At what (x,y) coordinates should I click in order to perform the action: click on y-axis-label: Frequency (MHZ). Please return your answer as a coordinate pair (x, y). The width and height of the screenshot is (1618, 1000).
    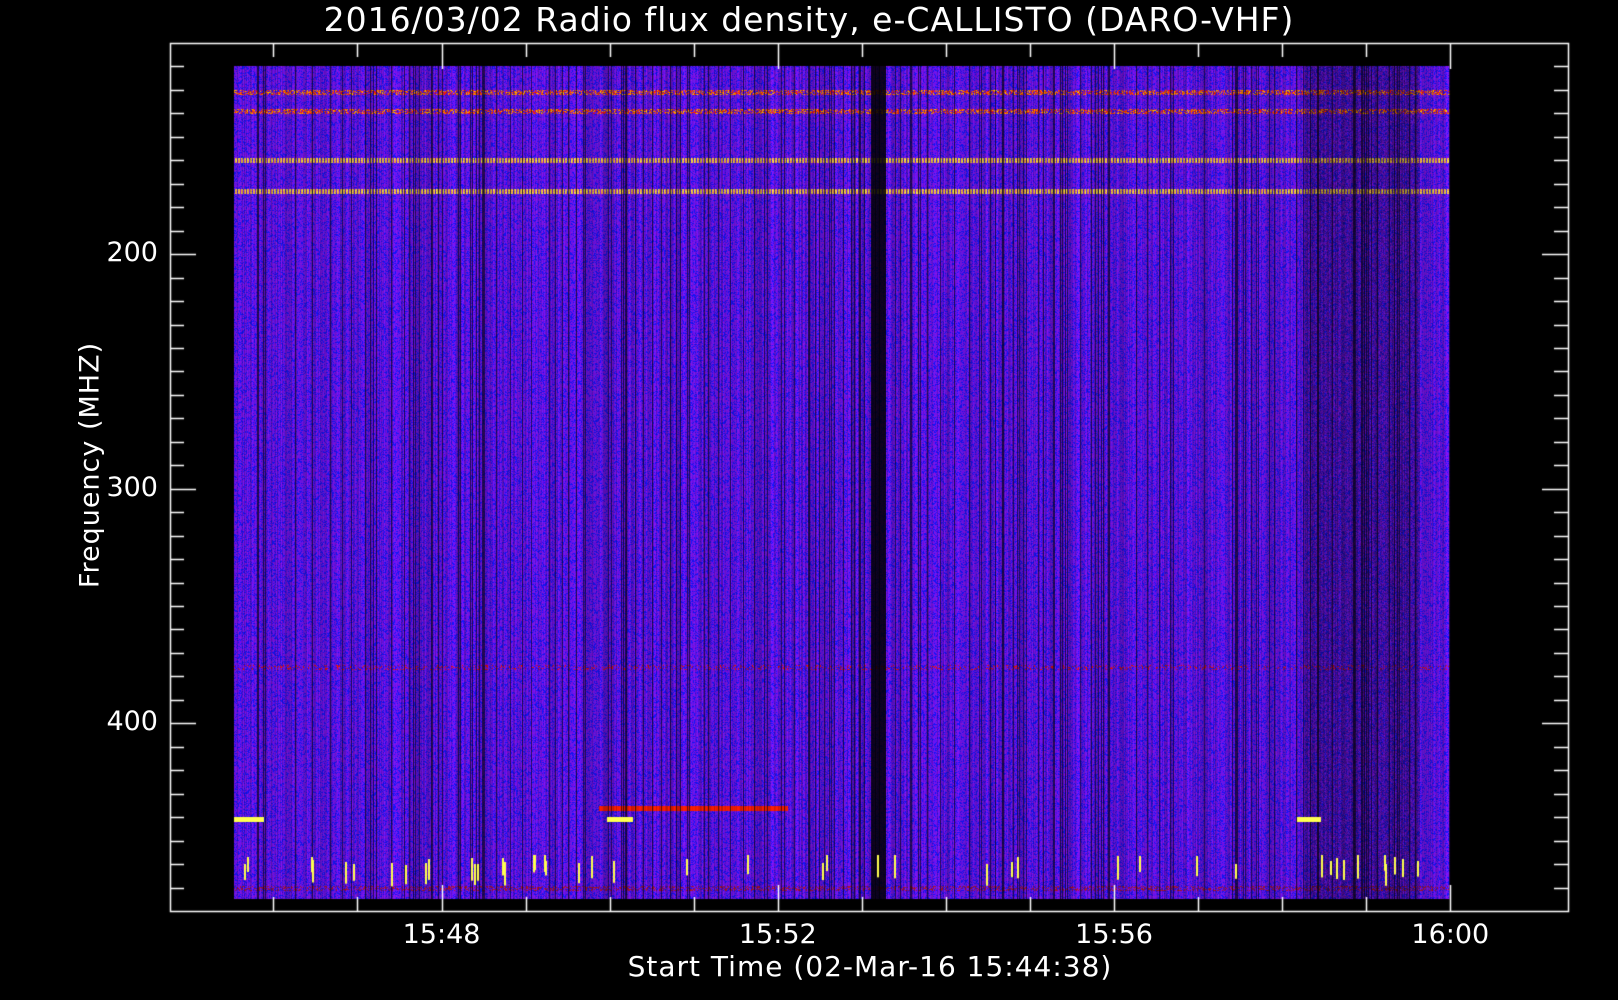
    Looking at the image, I should click on (90, 465).